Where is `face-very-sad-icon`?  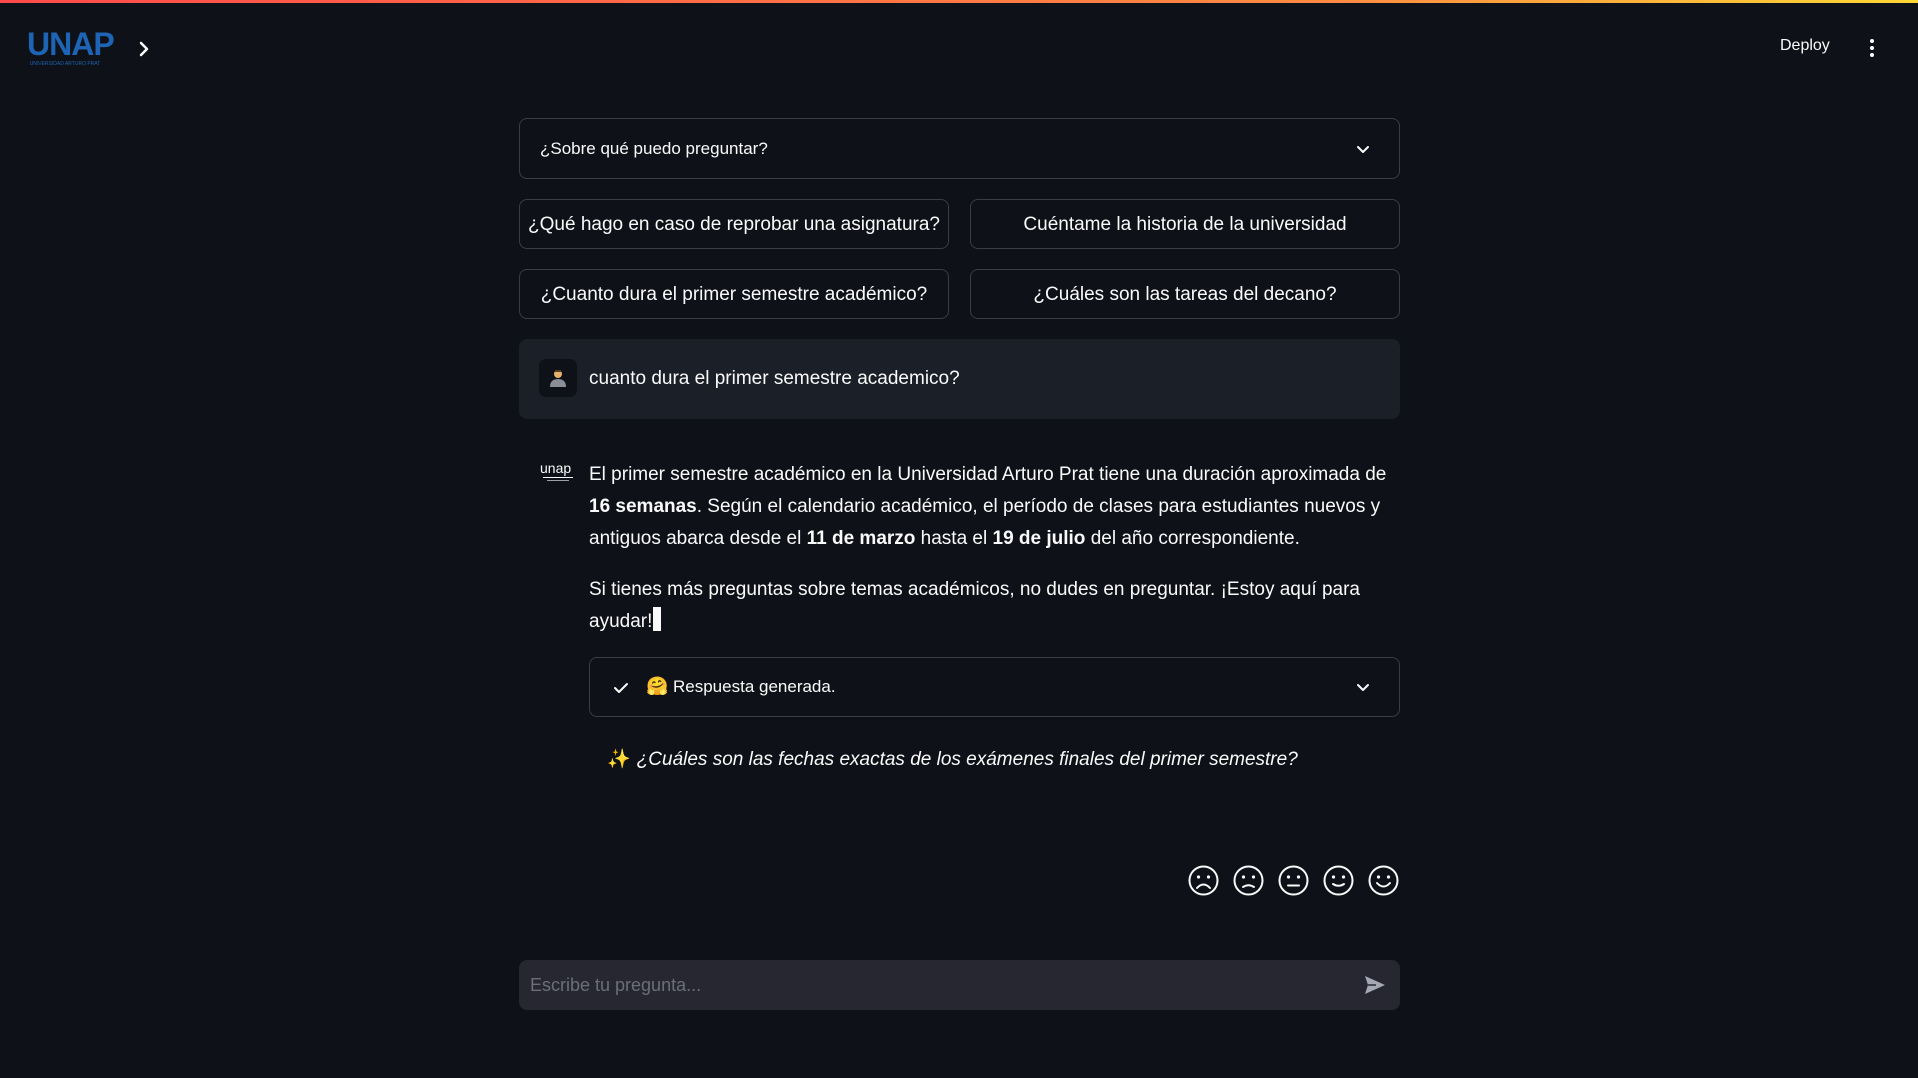
face-very-sad-icon is located at coordinates (1203, 880).